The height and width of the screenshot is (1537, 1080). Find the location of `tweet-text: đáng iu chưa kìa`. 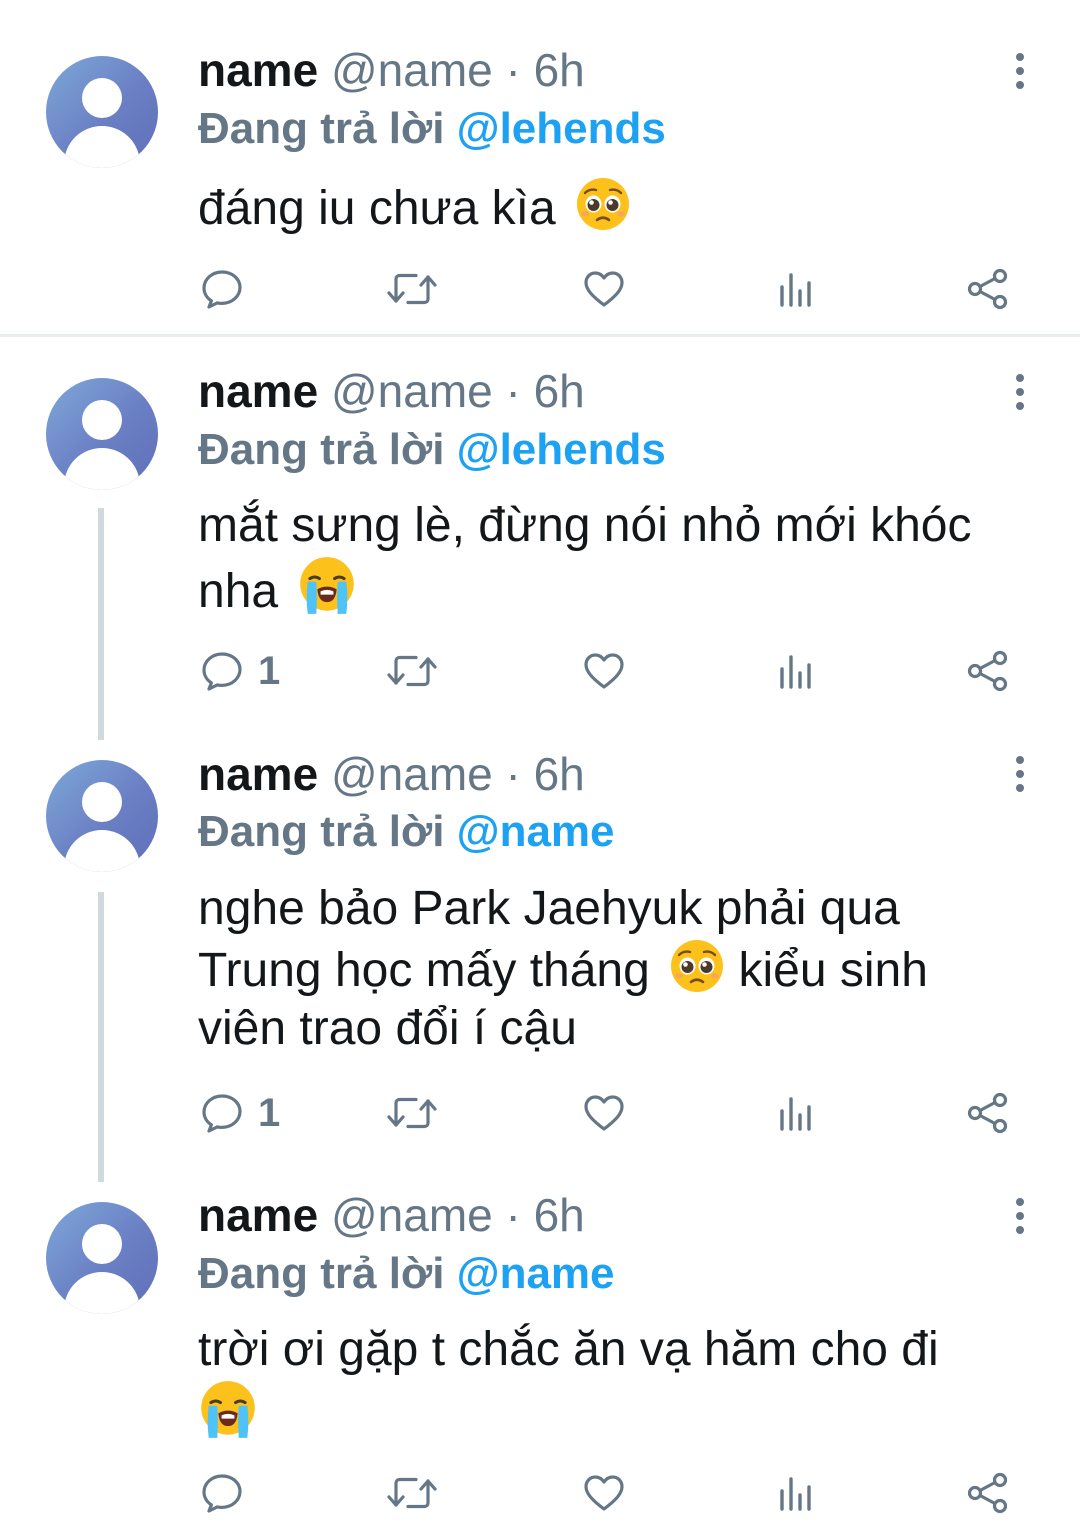

tweet-text: đáng iu chưa kìa is located at coordinates (618, 207).